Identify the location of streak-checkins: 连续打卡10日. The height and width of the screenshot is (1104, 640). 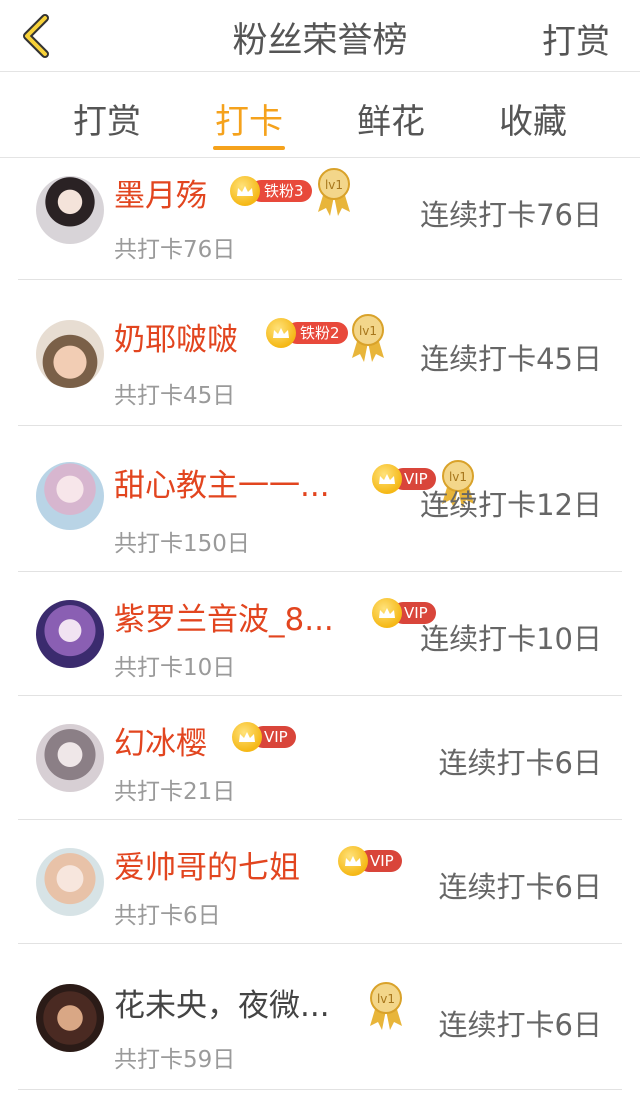
(511, 639).